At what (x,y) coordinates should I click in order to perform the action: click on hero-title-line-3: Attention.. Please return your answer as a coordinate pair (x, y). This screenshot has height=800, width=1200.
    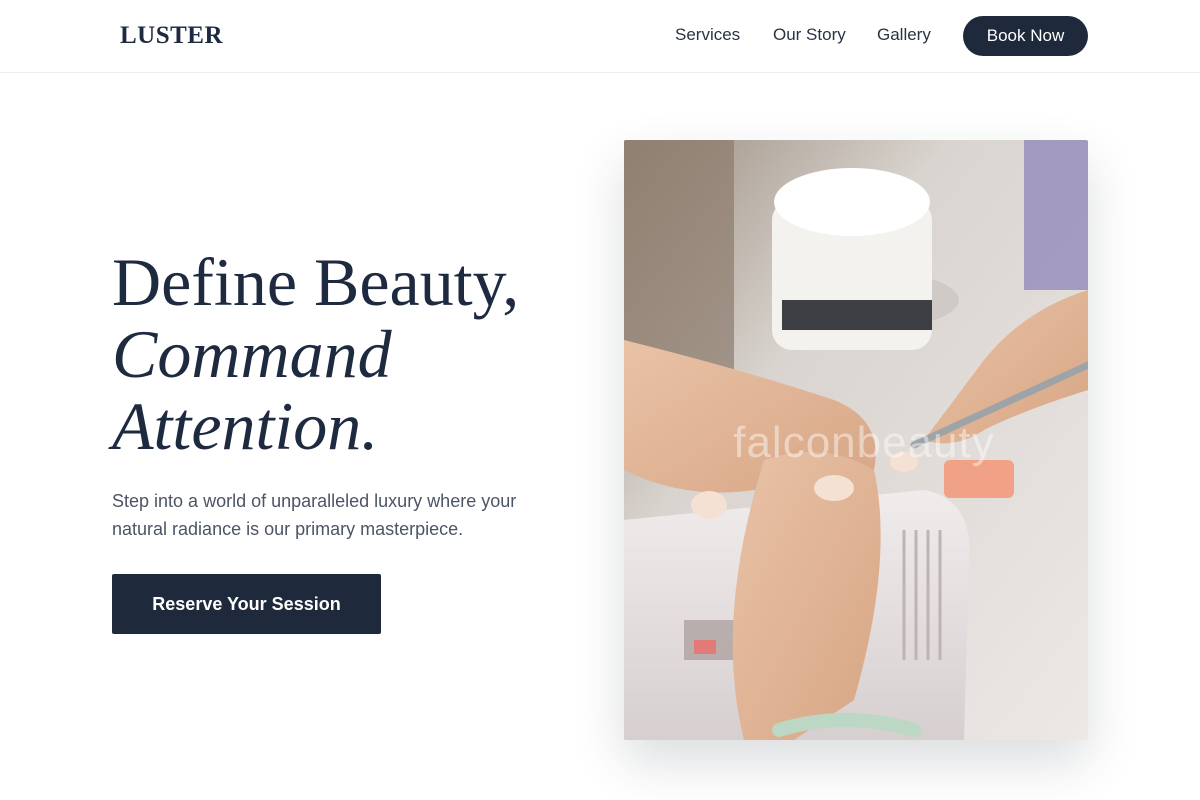
    Looking at the image, I should click on (245, 426).